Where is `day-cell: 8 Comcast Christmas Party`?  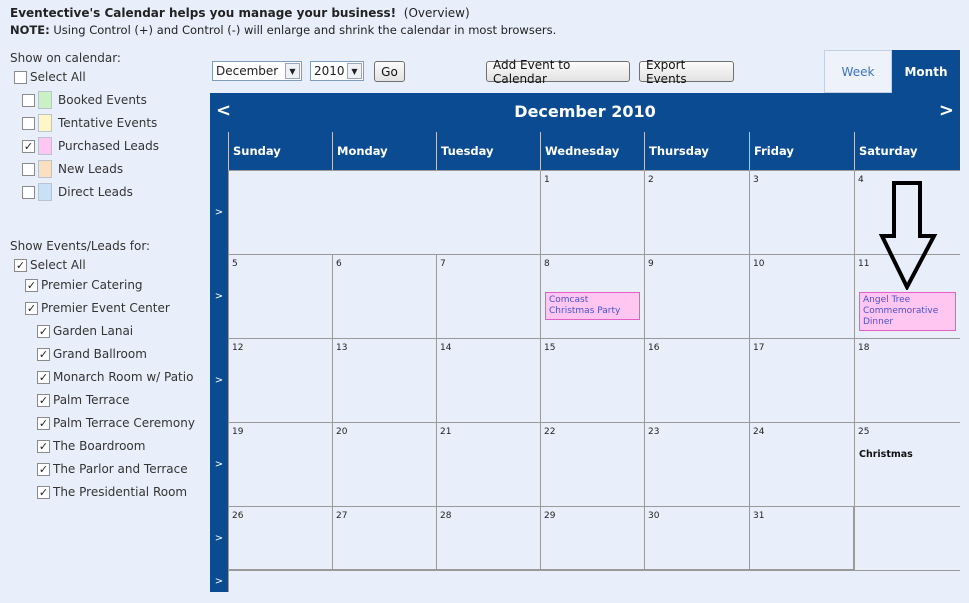
day-cell: 8 Comcast Christmas Party is located at coordinates (592, 296).